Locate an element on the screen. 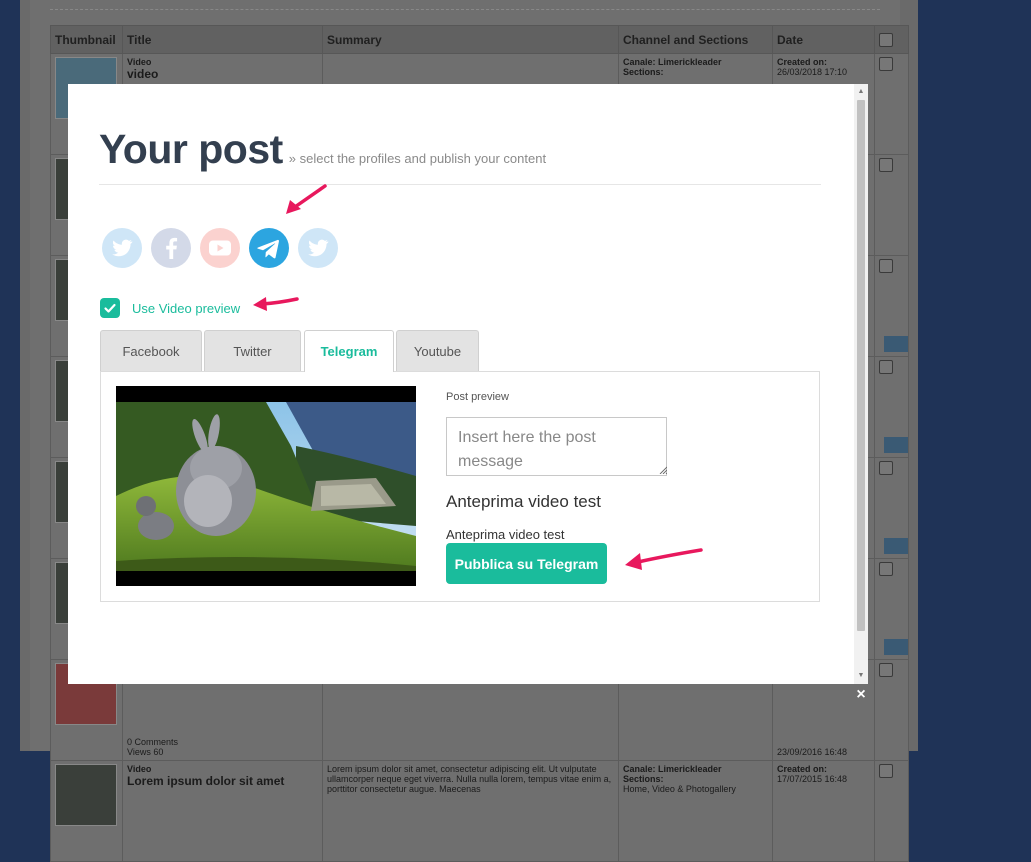 This screenshot has width=1031, height=862. use-video-preview-checkbox is located at coordinates (110, 308).